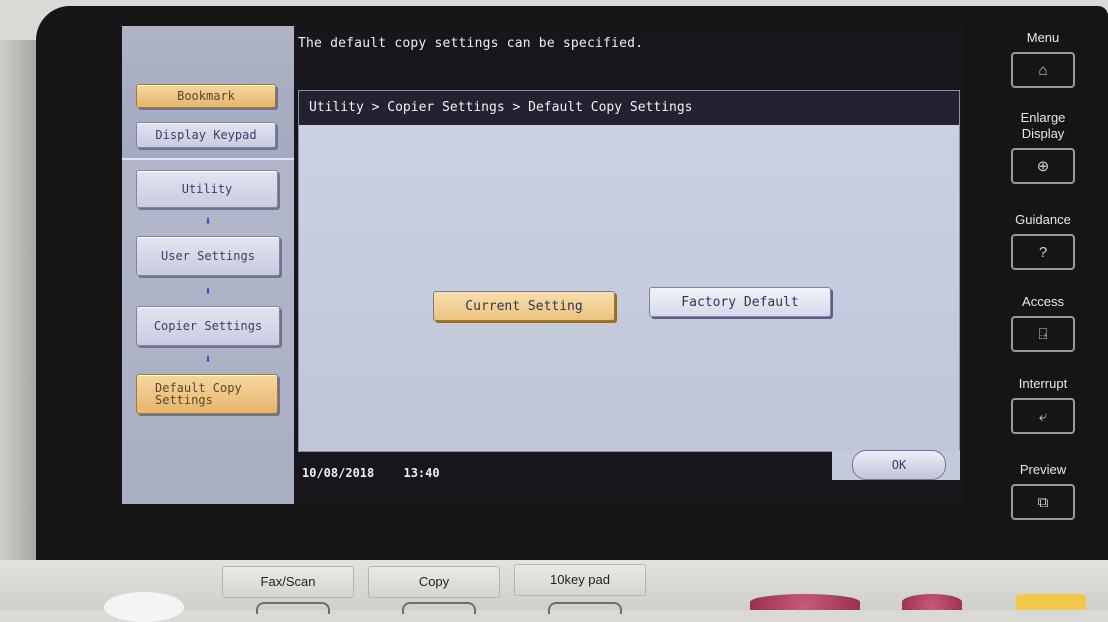 The image size is (1108, 622). I want to click on deck-yellow-key, so click(1051, 602).